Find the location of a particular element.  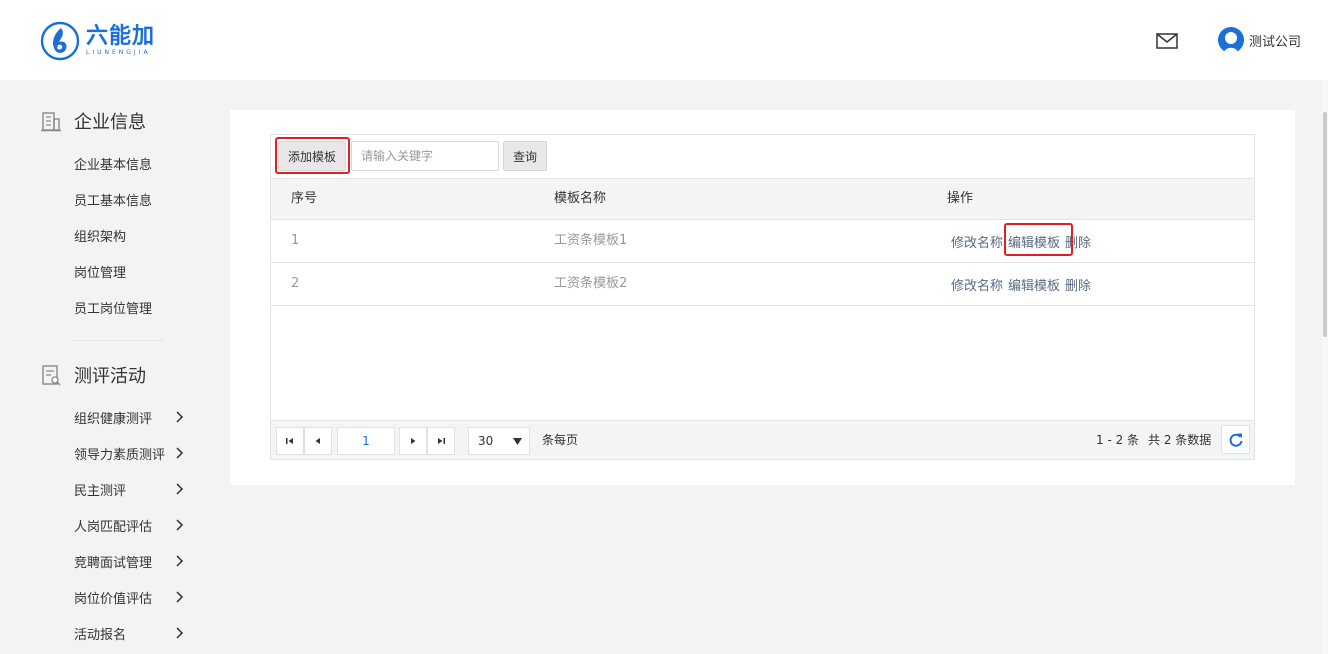

sidebar-item-democratic: 民主测评 is located at coordinates (134, 489).